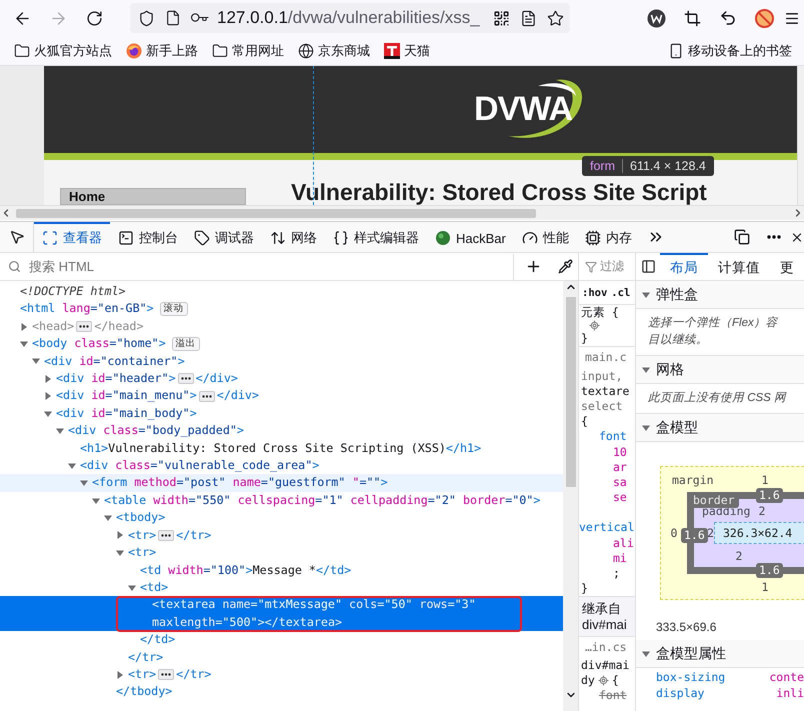  What do you see at coordinates (595, 292) in the screenshot?
I see `pseudo-class-toggle: :hov` at bounding box center [595, 292].